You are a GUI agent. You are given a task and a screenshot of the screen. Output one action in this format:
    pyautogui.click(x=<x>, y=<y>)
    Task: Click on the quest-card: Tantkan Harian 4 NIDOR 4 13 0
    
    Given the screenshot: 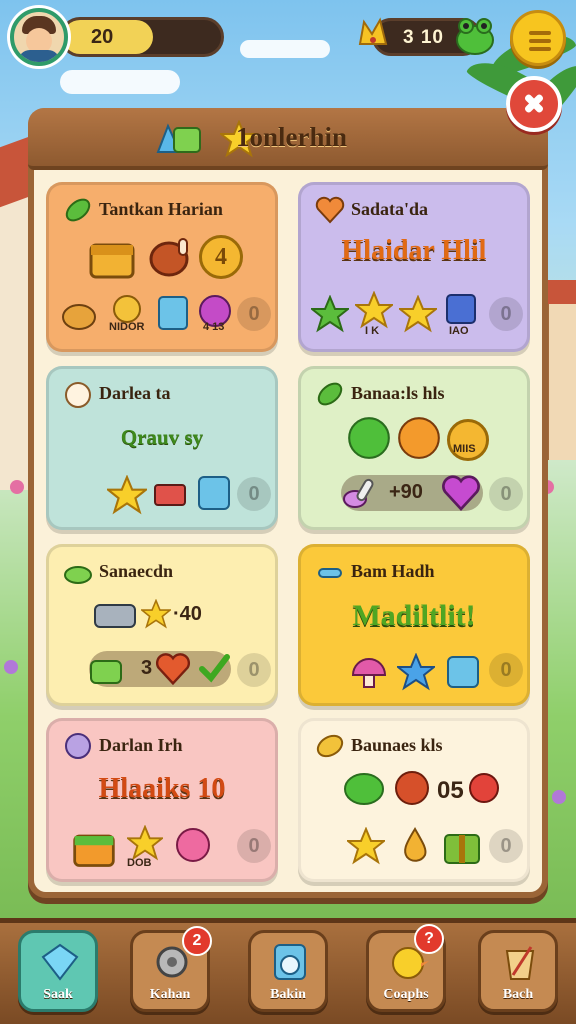 What is the action you would take?
    pyautogui.click(x=162, y=267)
    